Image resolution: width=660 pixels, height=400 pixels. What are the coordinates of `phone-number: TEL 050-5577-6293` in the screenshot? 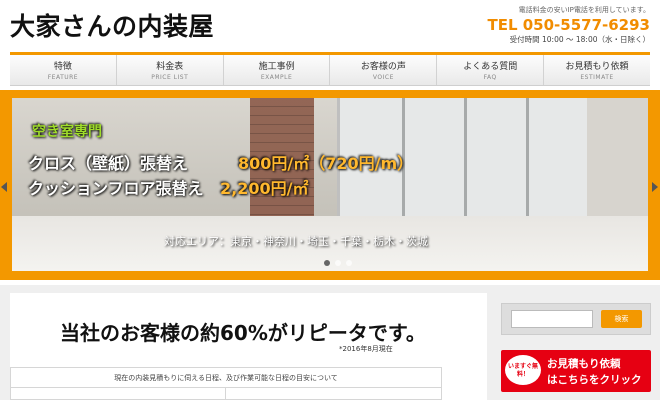 It's located at (568, 25).